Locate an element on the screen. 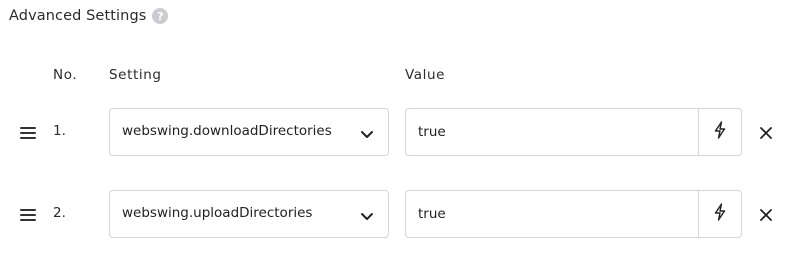  setting-select: webswing.downloadDirectories is located at coordinates (249, 132).